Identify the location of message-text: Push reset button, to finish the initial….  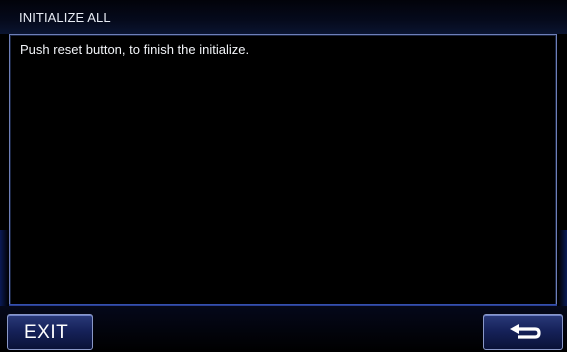
(135, 49).